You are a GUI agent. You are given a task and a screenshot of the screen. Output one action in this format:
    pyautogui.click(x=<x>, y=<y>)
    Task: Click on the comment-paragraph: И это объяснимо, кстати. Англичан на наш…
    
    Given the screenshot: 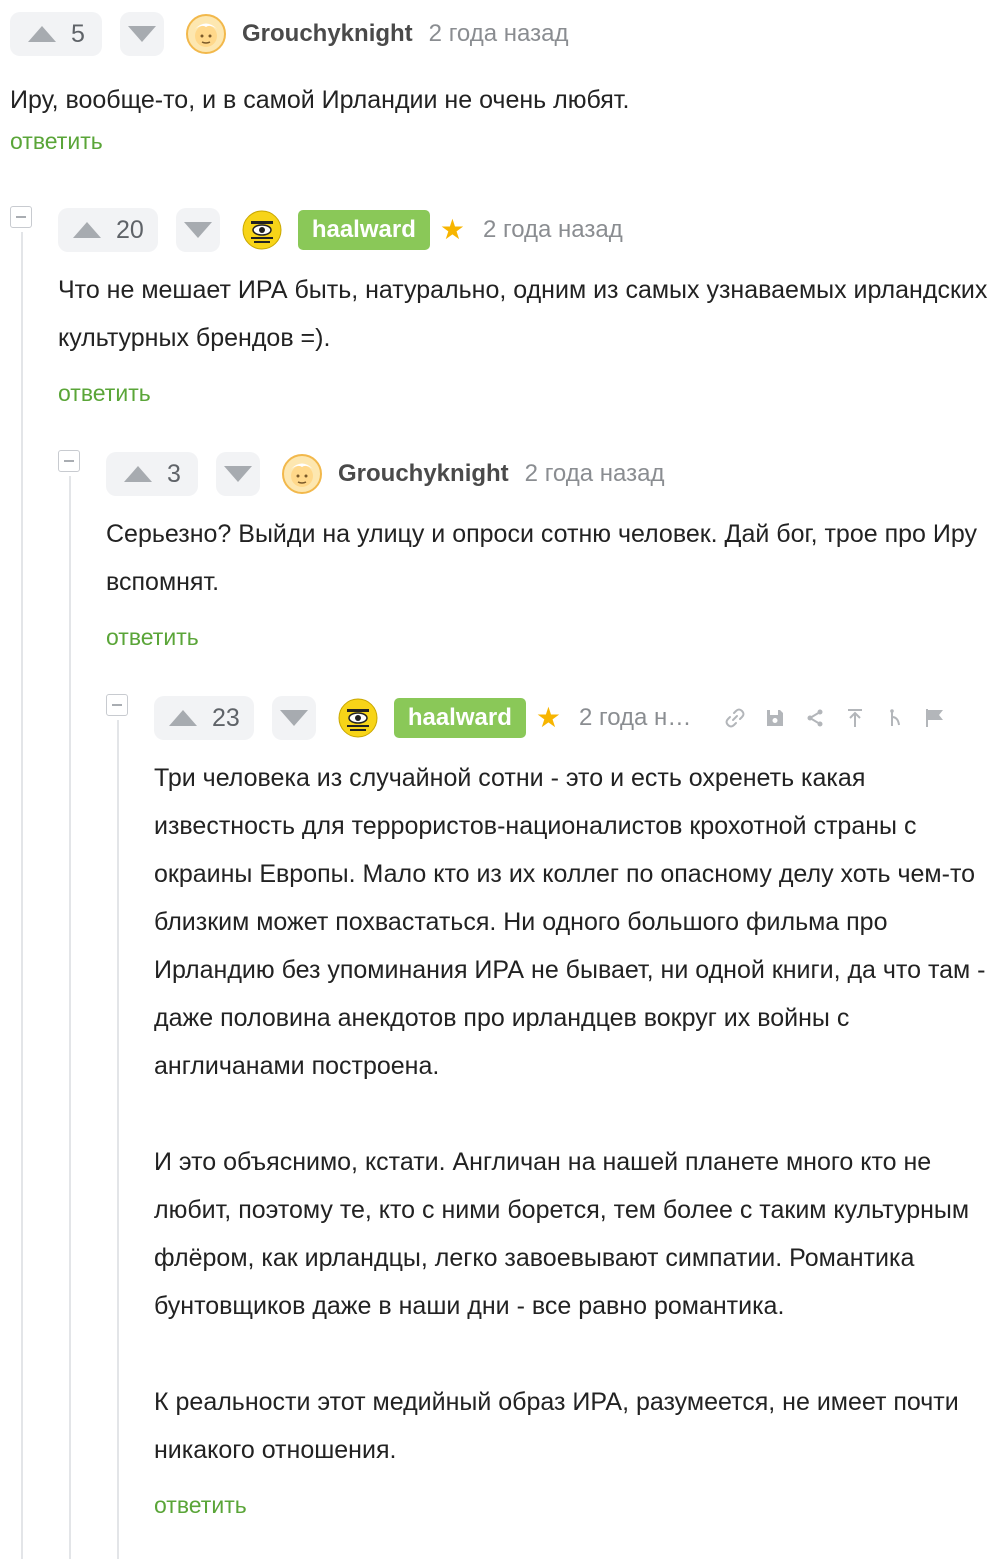 What is the action you would take?
    pyautogui.click(x=562, y=1234)
    